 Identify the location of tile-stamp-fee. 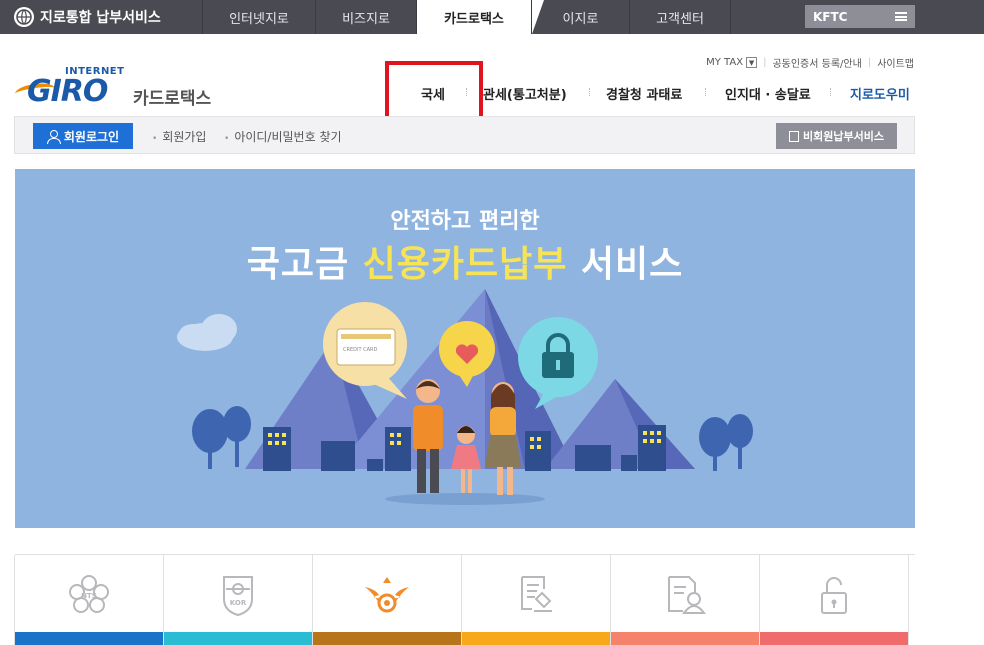
(536, 600).